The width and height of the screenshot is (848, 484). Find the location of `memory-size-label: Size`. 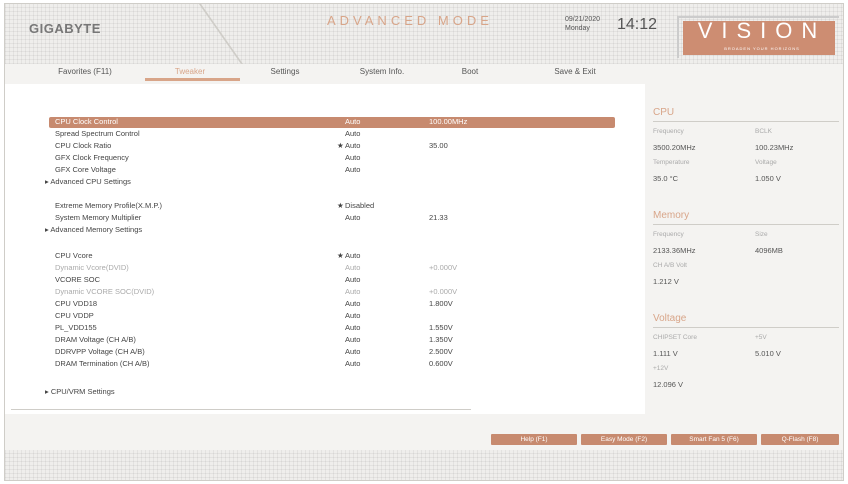

memory-size-label: Size is located at coordinates (761, 234).